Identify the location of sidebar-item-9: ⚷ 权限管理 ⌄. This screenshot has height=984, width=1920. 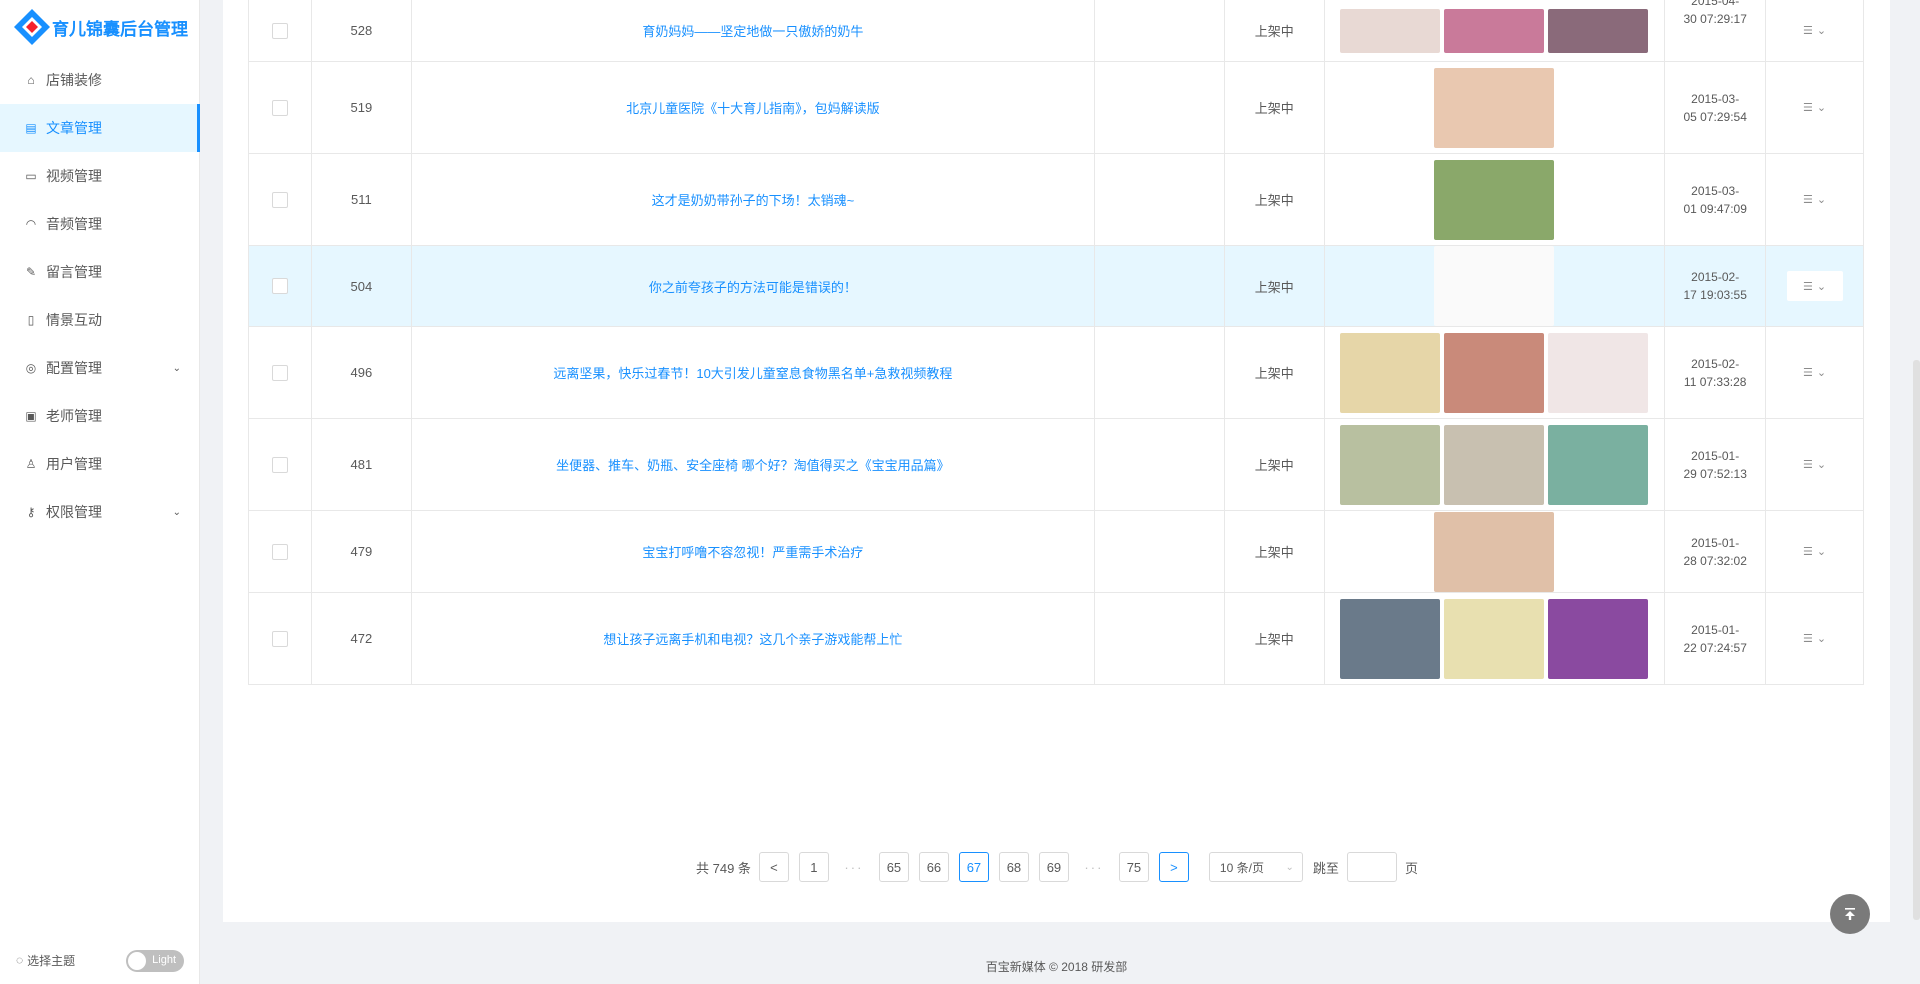
(99, 512).